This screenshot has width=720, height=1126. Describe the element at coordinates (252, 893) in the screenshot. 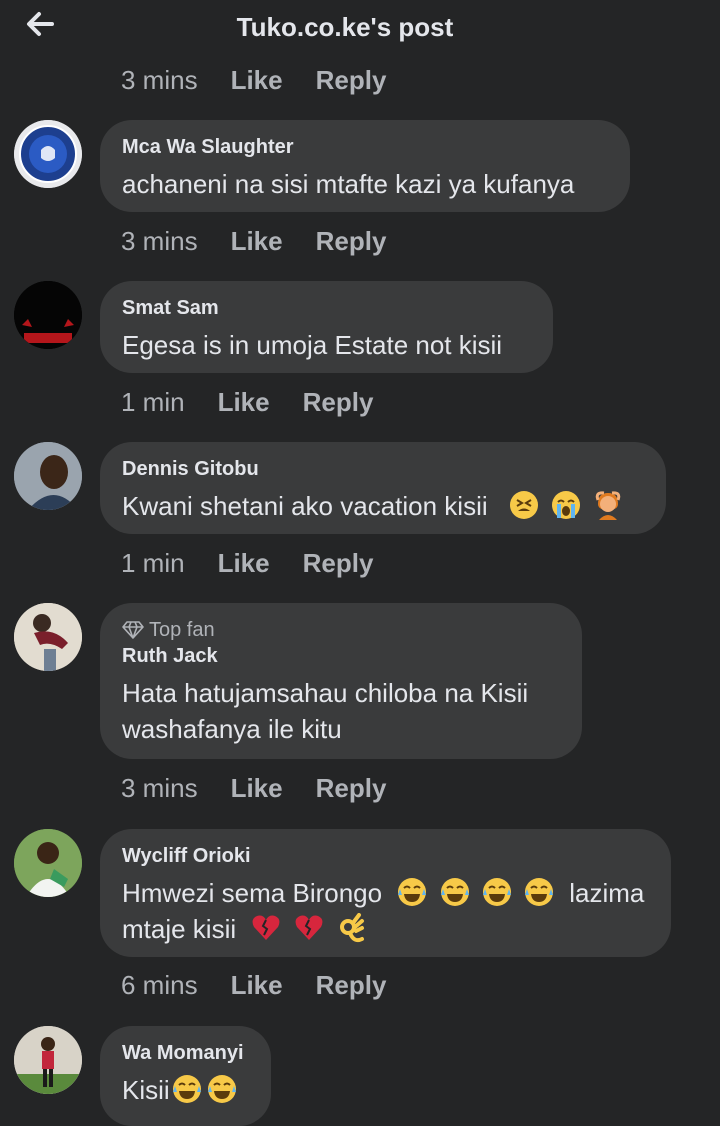

I see `comment-text-content: Hmwezi sema Birongo` at that location.